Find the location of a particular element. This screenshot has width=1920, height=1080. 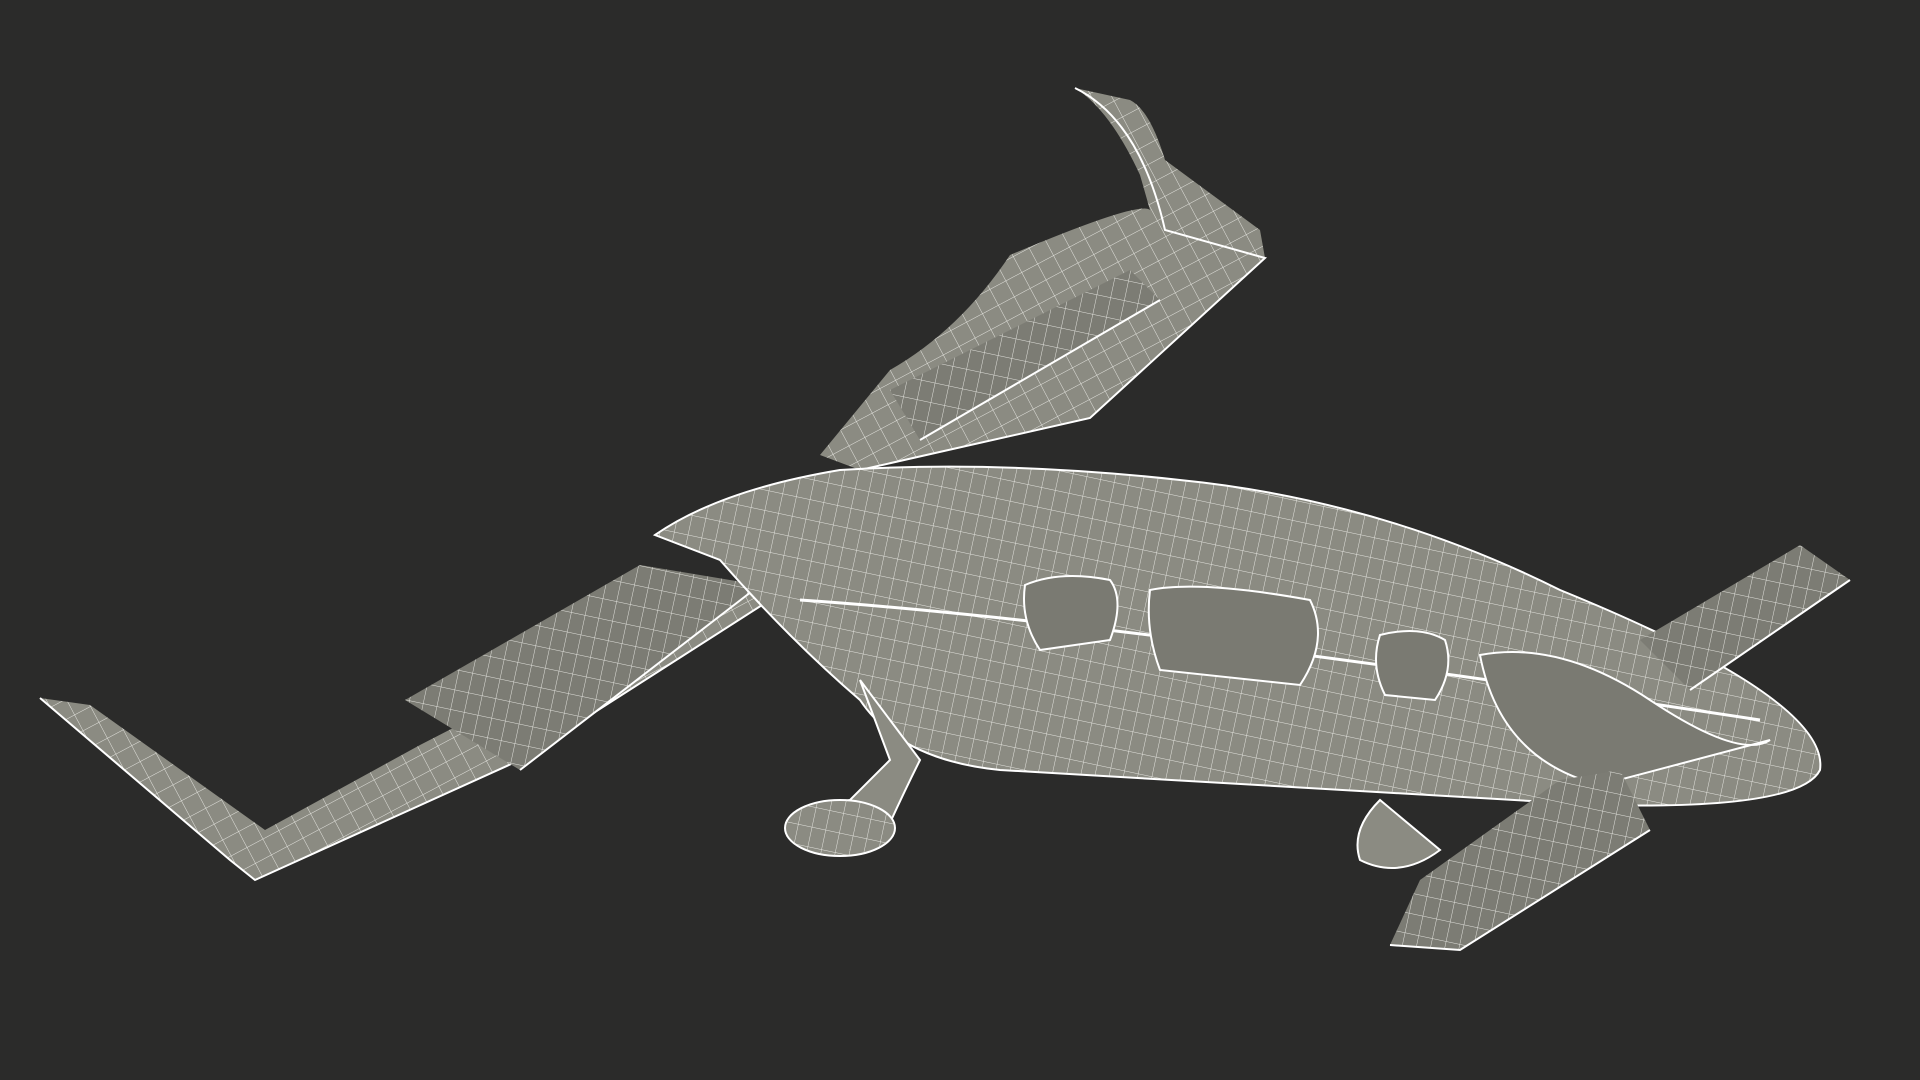

right-wing is located at coordinates (1044, 279).